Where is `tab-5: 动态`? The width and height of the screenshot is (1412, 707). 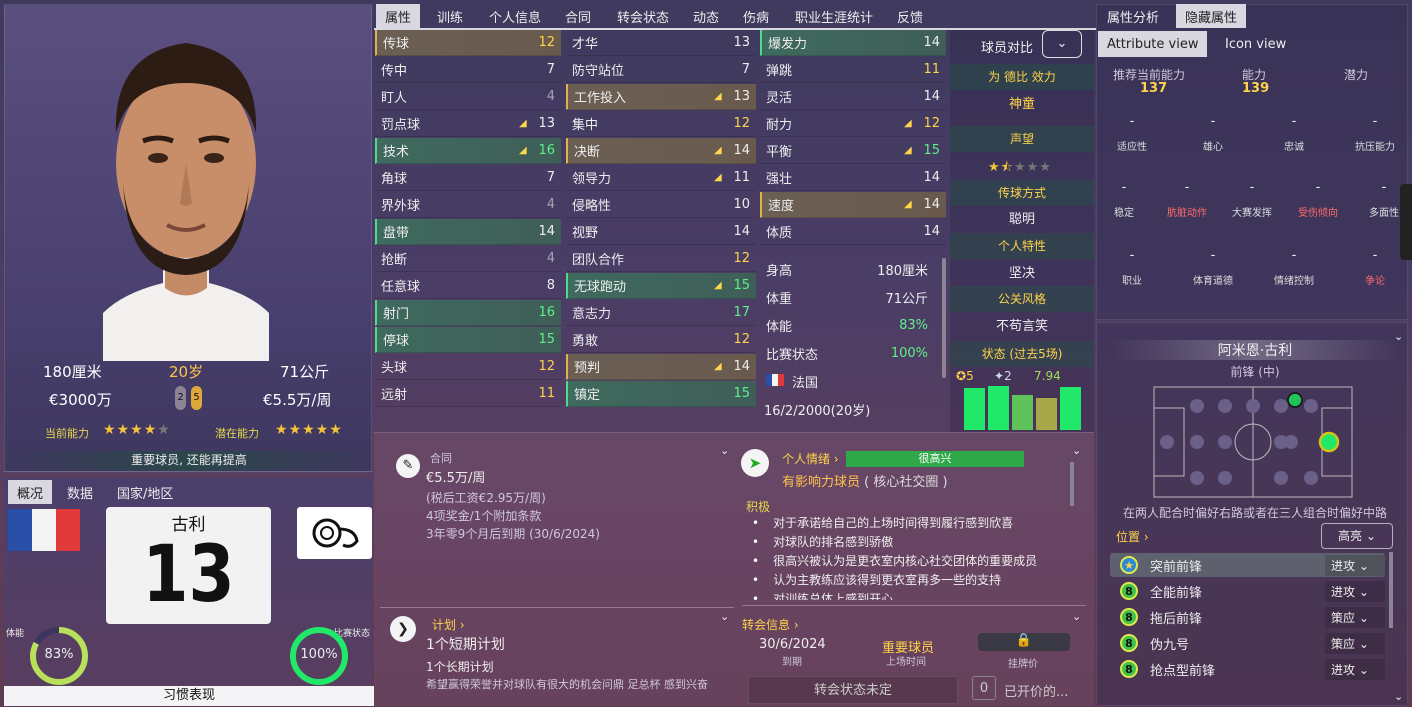 tab-5: 动态 is located at coordinates (706, 16).